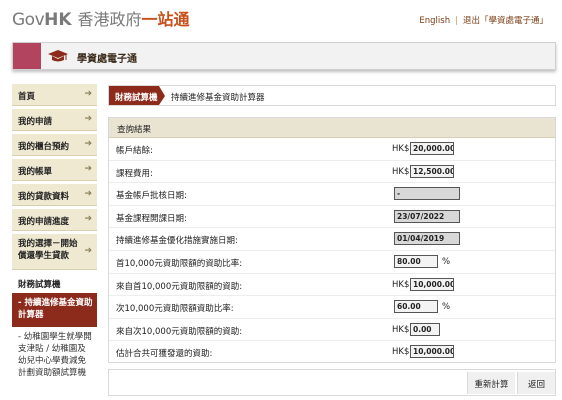 The width and height of the screenshot is (562, 400). What do you see at coordinates (432, 171) in the screenshot?
I see `result-value: 12,500.00` at bounding box center [432, 171].